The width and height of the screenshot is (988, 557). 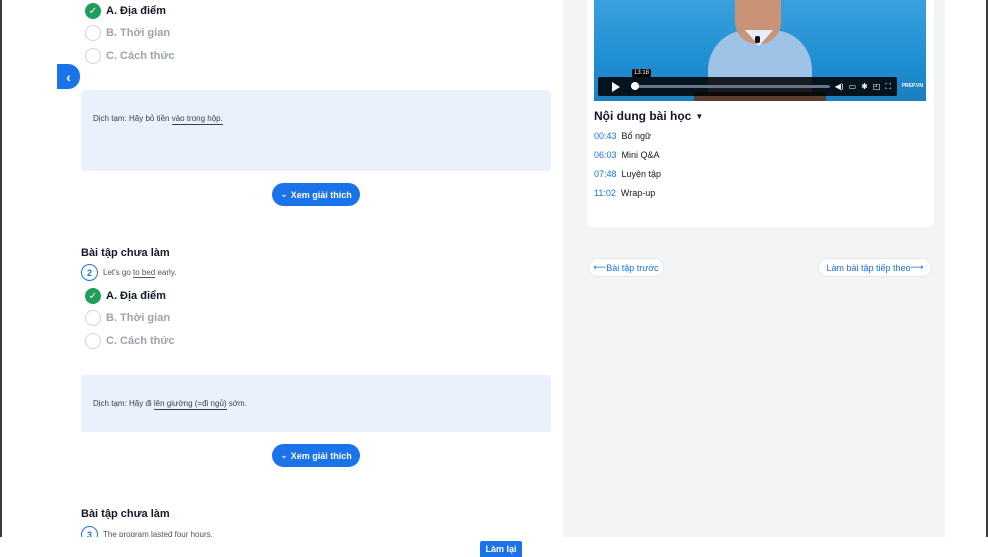 I want to click on translation-underlined: vào trong hộp., so click(x=197, y=119).